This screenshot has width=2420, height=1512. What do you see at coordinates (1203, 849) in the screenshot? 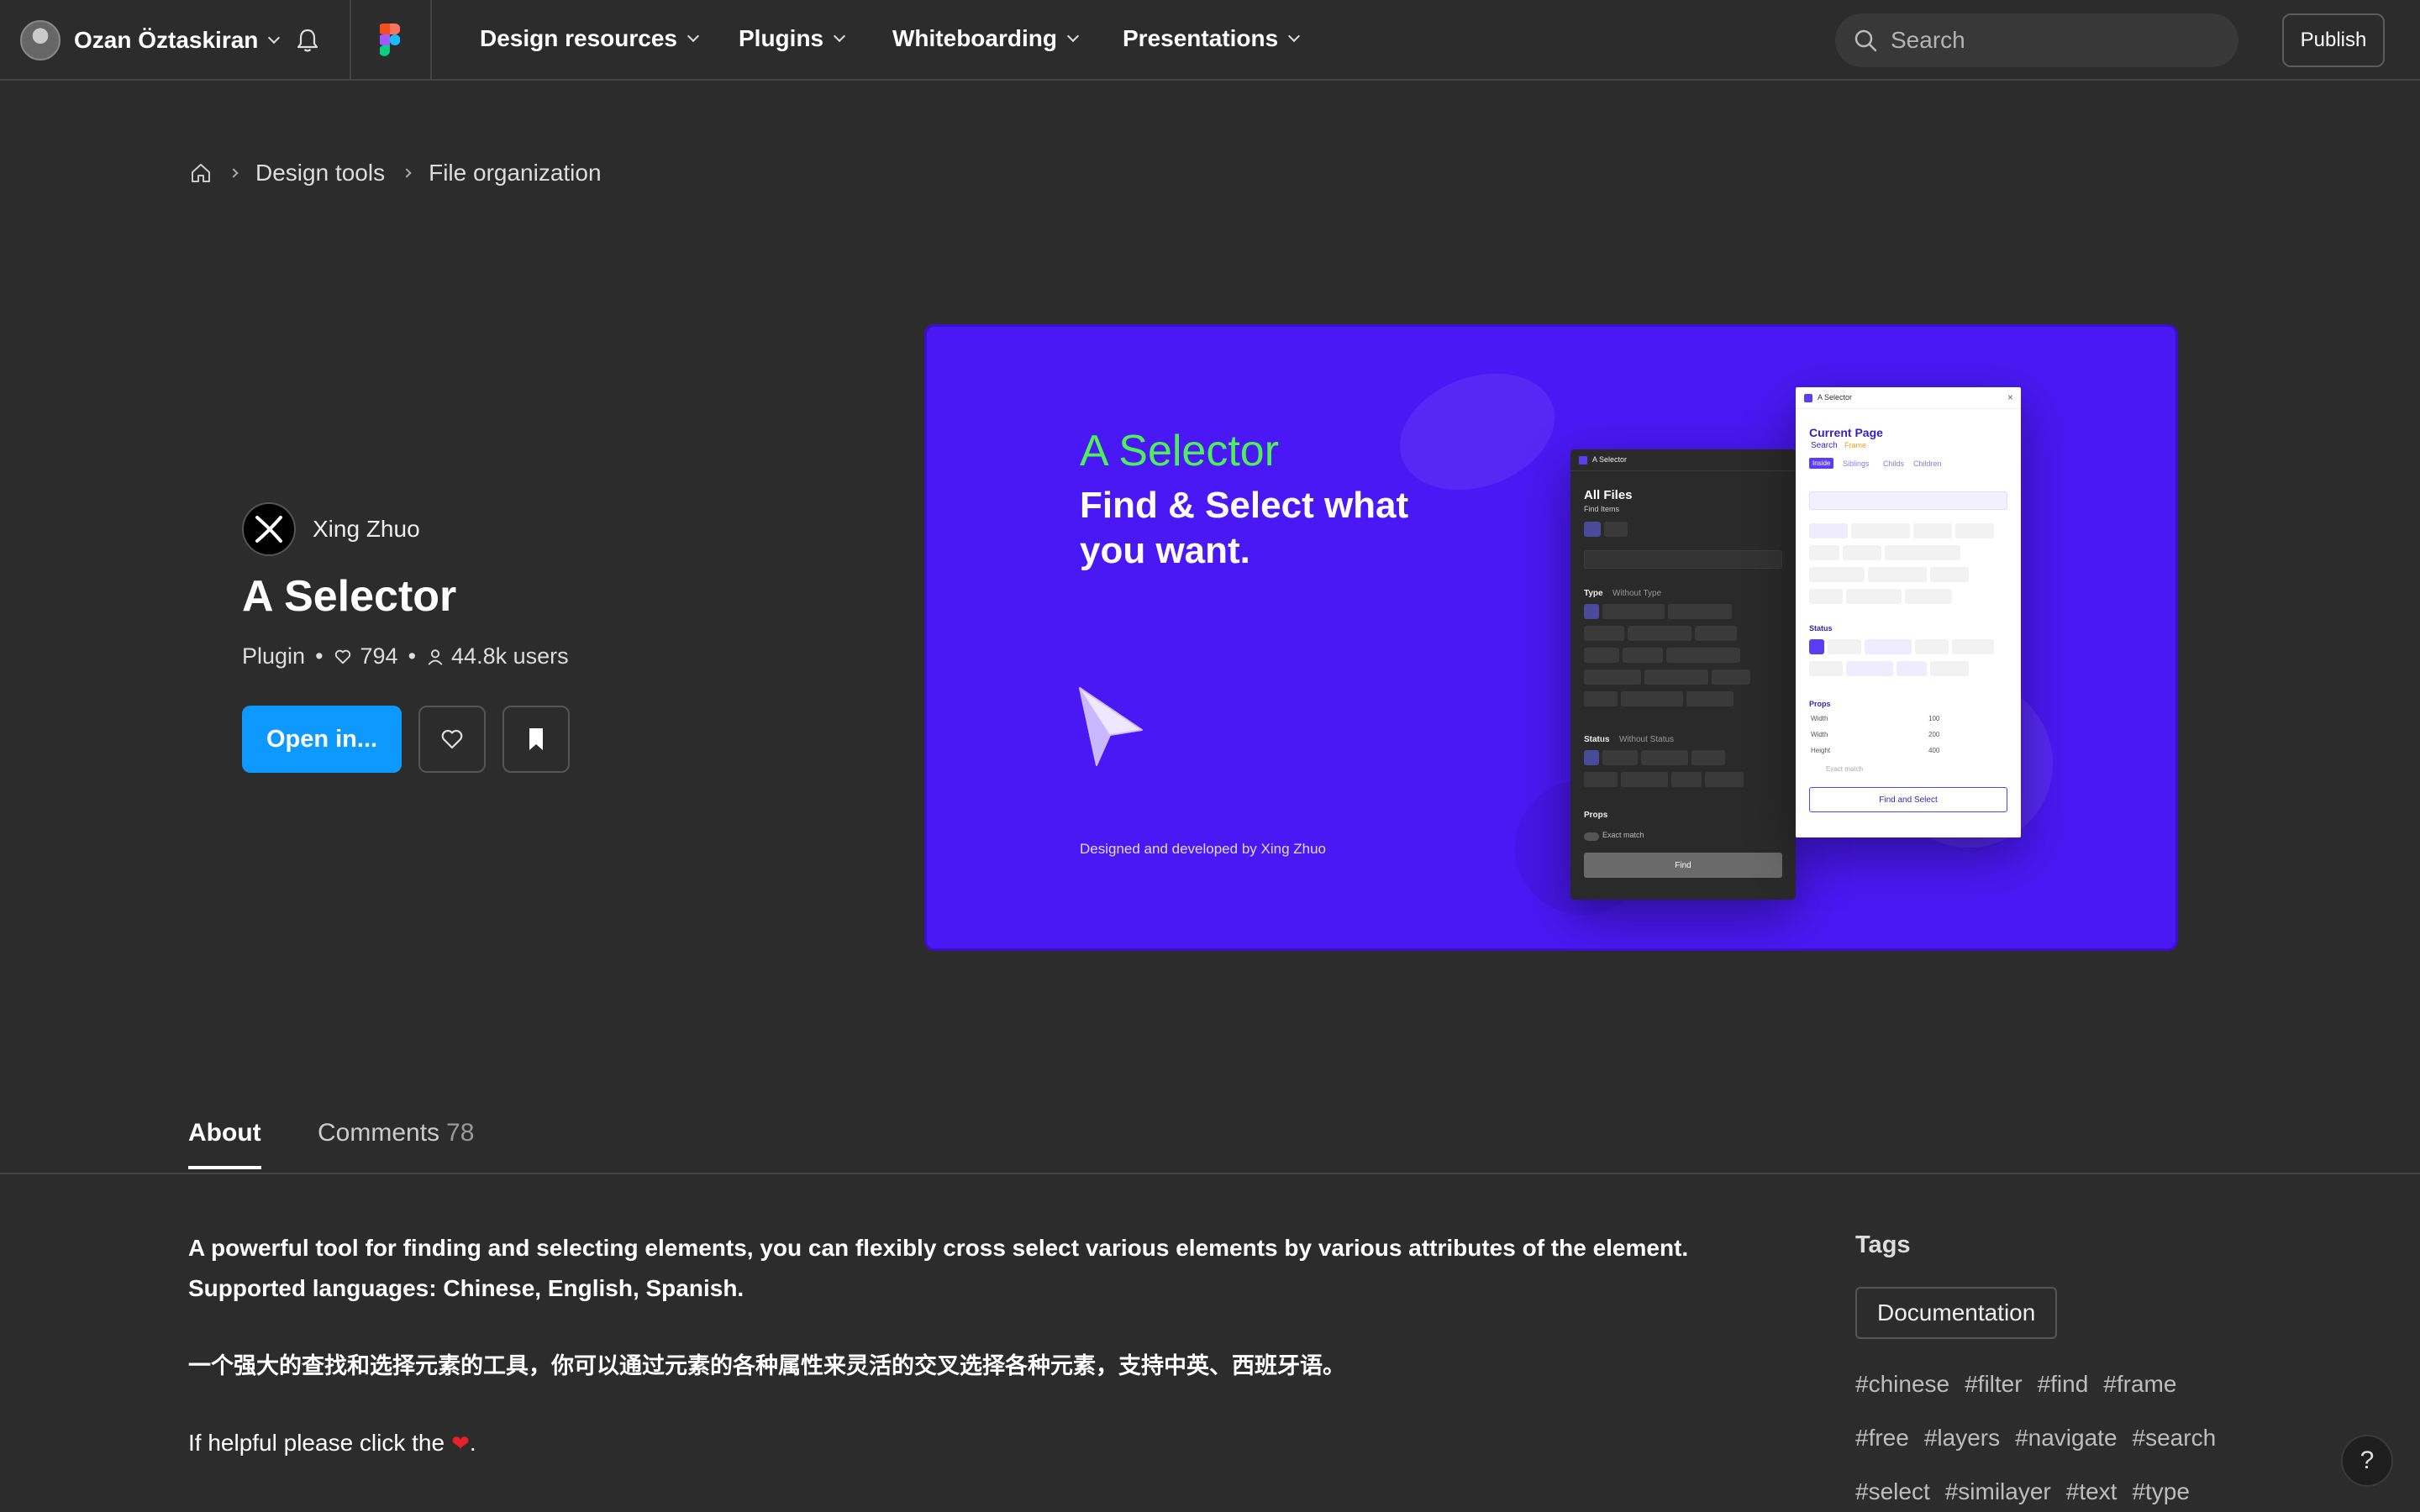
I see `banner-credit: Designed and developed by Xing Zhuo` at bounding box center [1203, 849].